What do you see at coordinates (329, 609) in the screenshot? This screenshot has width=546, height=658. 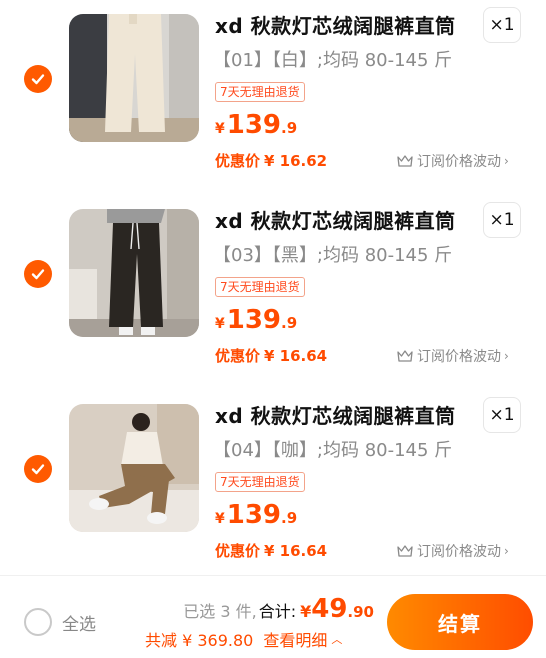 I see `total-integer: 49` at bounding box center [329, 609].